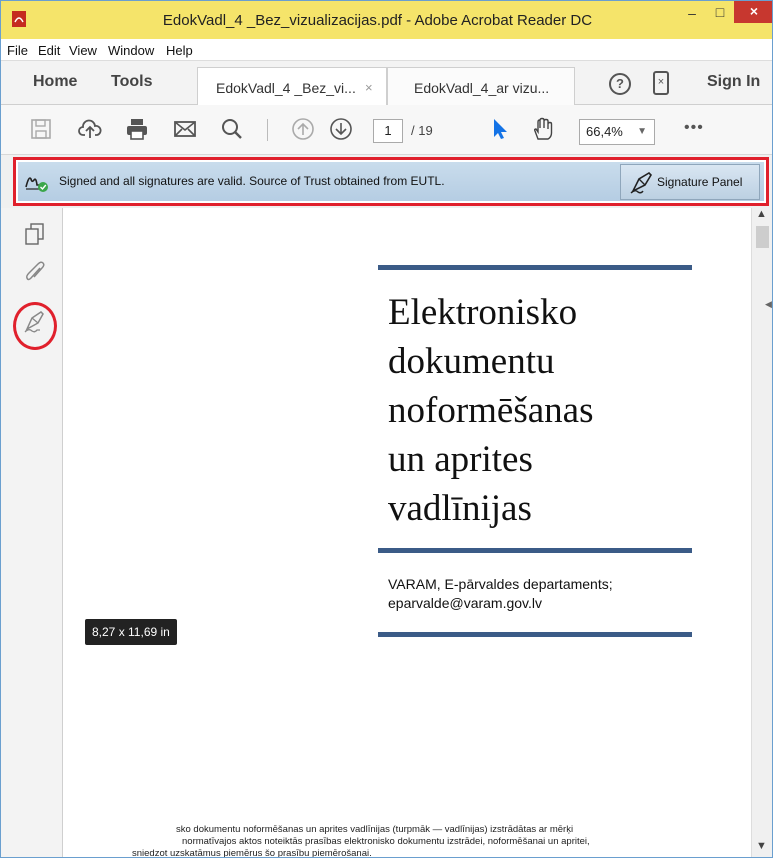 Image resolution: width=773 pixels, height=858 pixels. Describe the element at coordinates (762, 237) in the screenshot. I see `scroll-thumb` at that location.